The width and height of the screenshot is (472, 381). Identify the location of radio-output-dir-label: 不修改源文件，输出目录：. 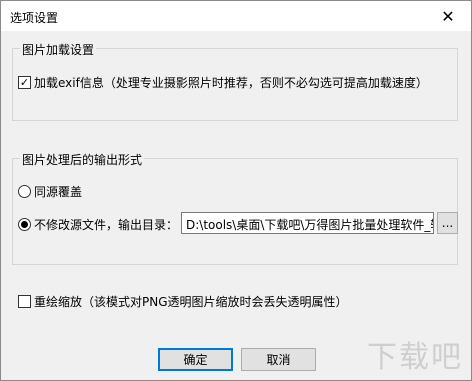
(106, 225).